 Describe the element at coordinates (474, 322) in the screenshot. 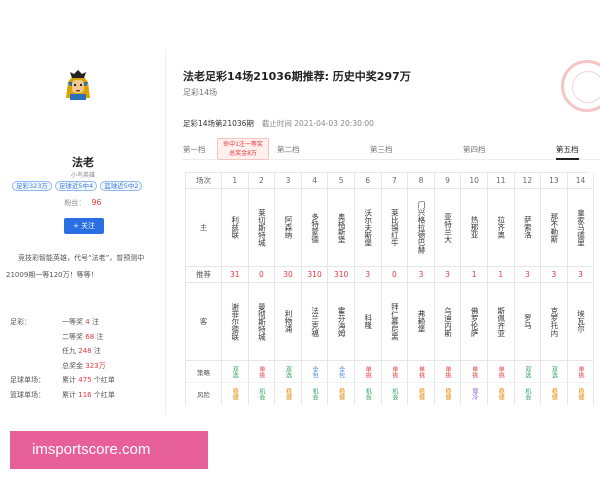

I see `away-team-cell: 佛罗伦萨` at that location.